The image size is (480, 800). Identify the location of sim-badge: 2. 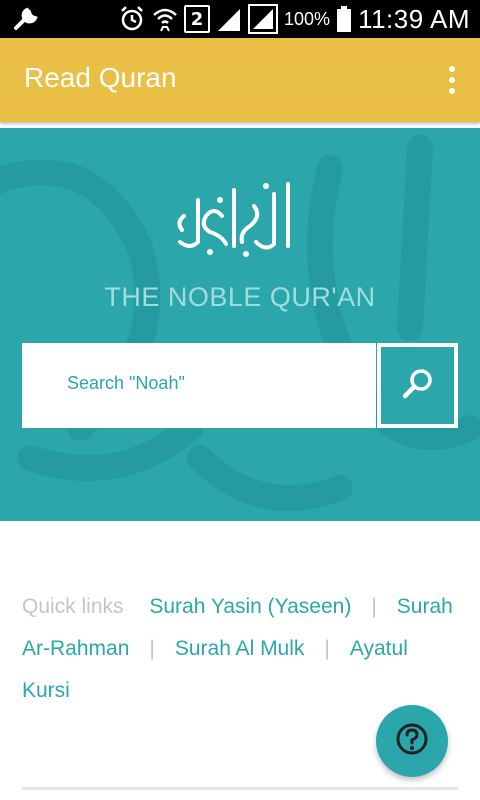
(197, 19).